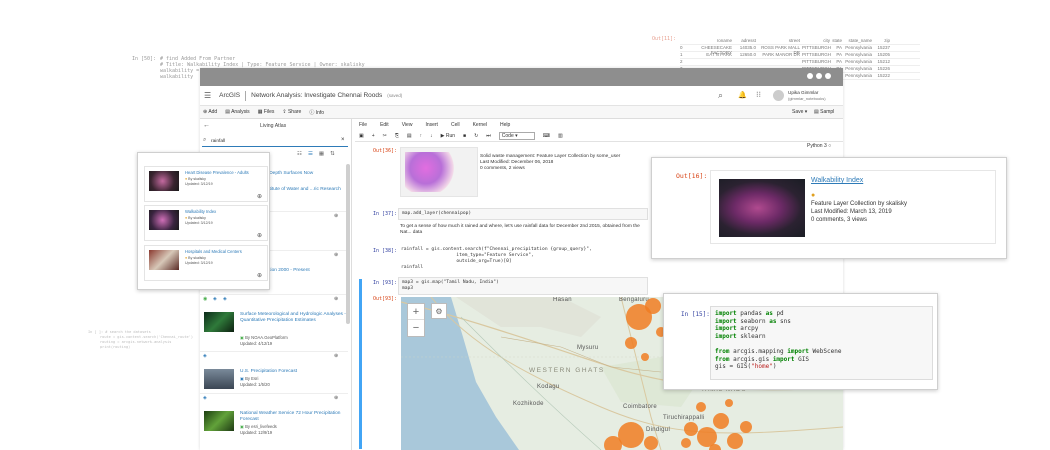 This screenshot has width=1050, height=450. What do you see at coordinates (523, 214) in the screenshot?
I see `code-cell: map.add_layer(chennaipop)` at bounding box center [523, 214].